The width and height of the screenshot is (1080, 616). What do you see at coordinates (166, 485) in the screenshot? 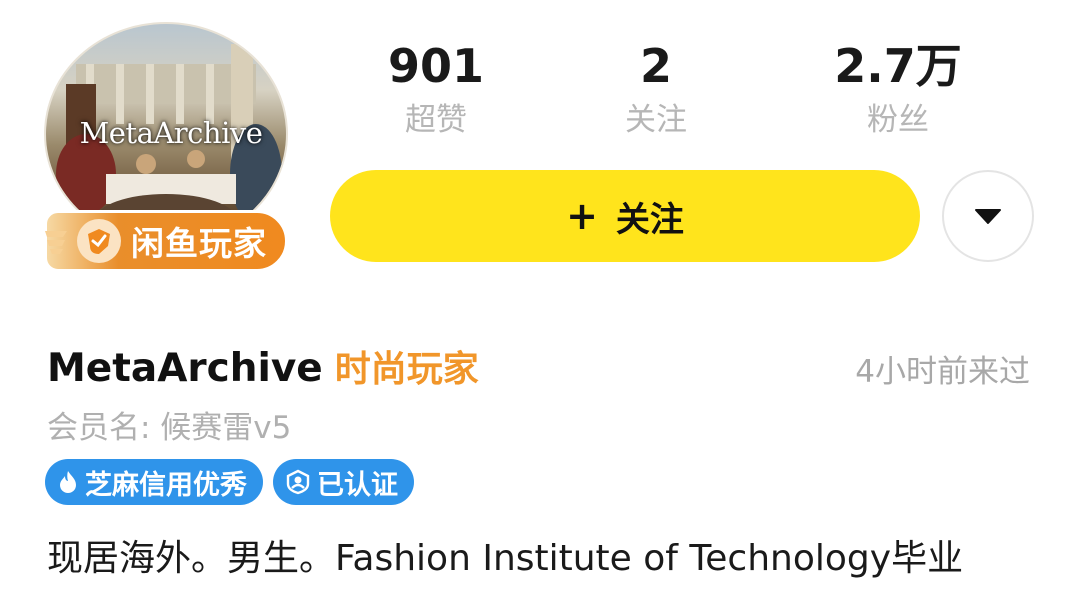
I see `sesame-credit-label: 芝麻信用优秀` at bounding box center [166, 485].